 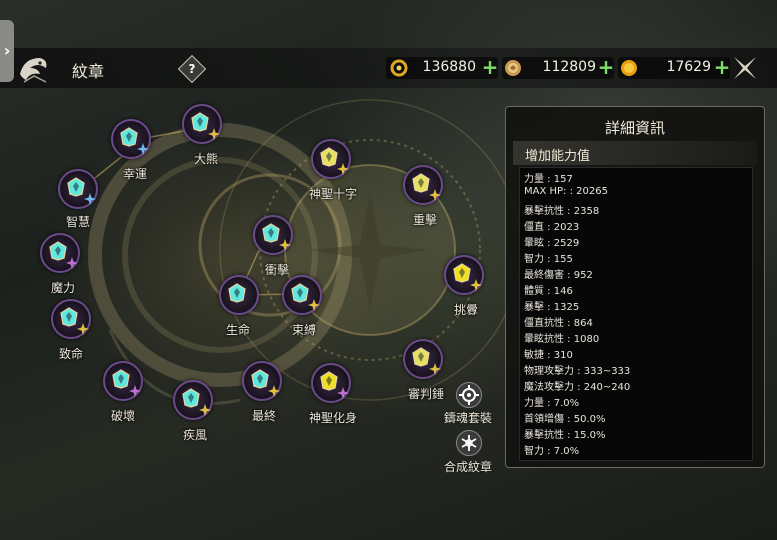 I want to click on emblem-node-holy-cross, so click(x=331, y=159).